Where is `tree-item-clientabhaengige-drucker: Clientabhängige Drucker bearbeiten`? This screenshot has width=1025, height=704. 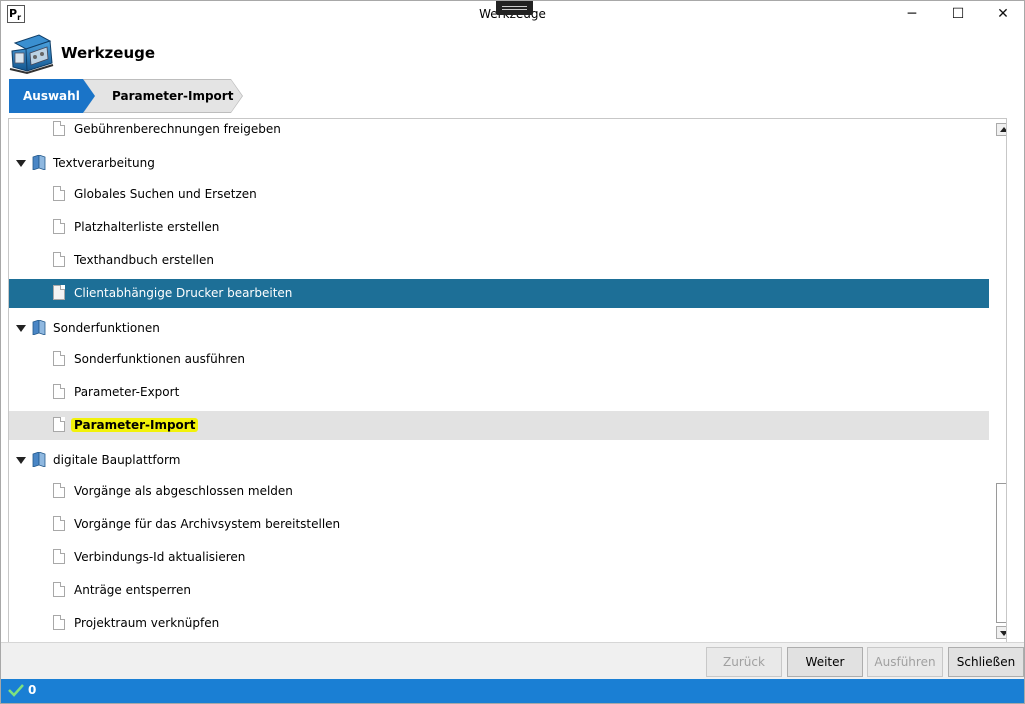
tree-item-clientabhaengige-drucker: Clientabhängige Drucker bearbeiten is located at coordinates (499, 293).